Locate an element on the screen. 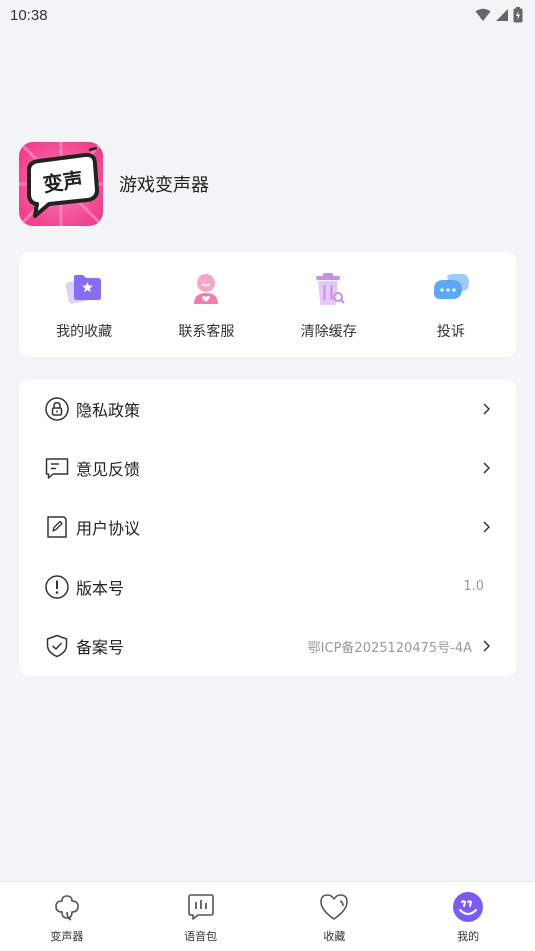 This screenshot has width=535, height=951. clover-icon is located at coordinates (67, 907).